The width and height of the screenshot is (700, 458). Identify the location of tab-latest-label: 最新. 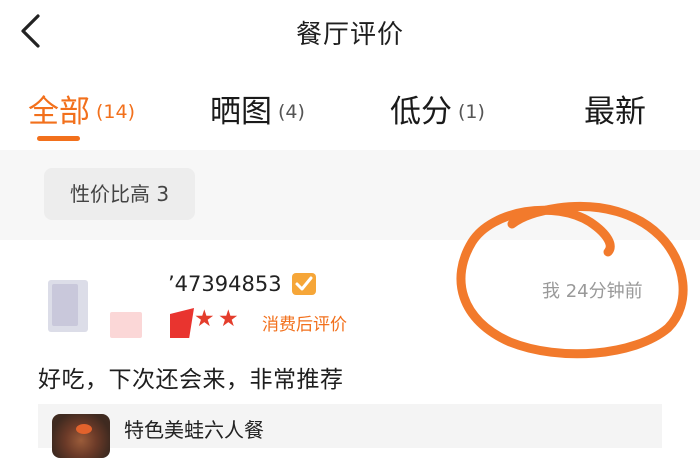
(615, 112).